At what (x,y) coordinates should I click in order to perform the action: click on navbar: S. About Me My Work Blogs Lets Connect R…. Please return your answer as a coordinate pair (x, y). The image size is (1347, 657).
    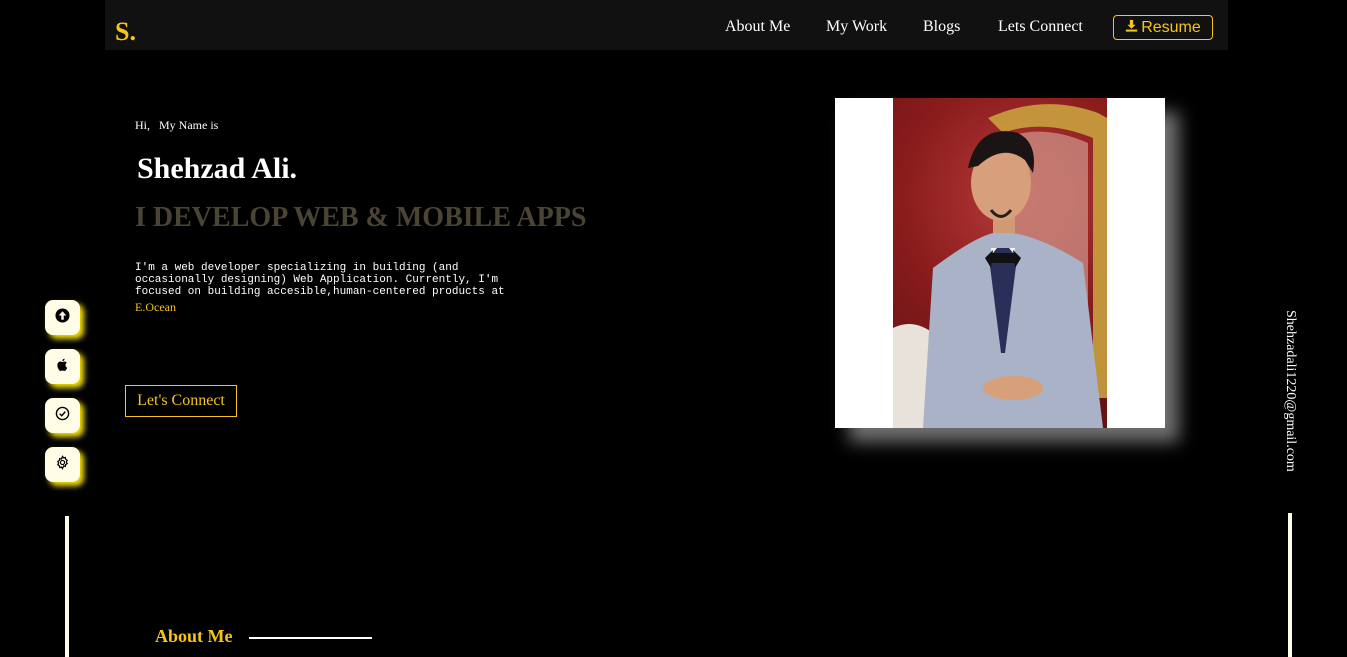
    Looking at the image, I should click on (666, 25).